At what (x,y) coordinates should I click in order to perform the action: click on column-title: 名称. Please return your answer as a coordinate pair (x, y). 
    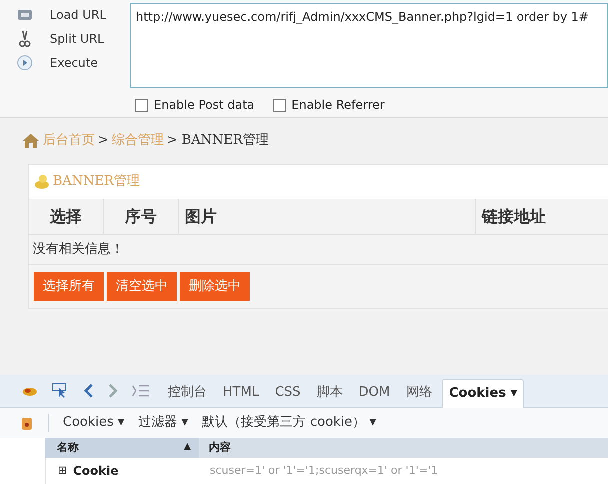
    Looking at the image, I should click on (68, 448).